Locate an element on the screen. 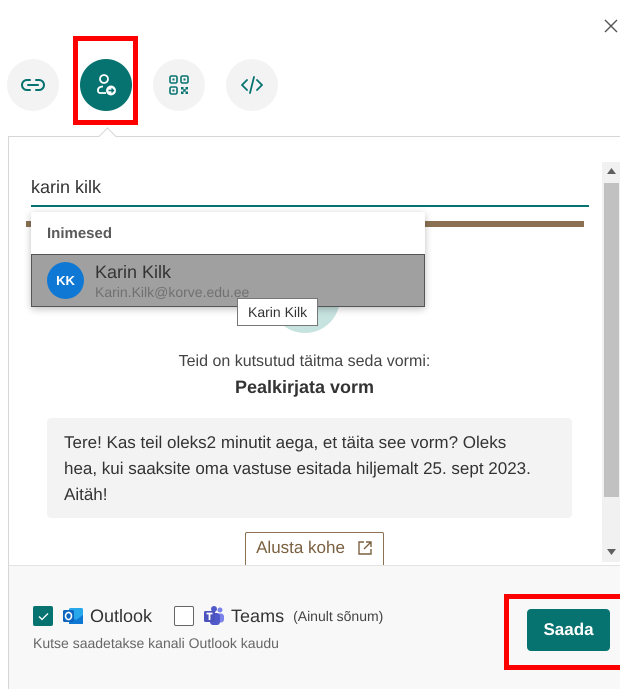 Image resolution: width=620 pixels, height=689 pixels. form-title: Pealkirjata vorm is located at coordinates (304, 387).